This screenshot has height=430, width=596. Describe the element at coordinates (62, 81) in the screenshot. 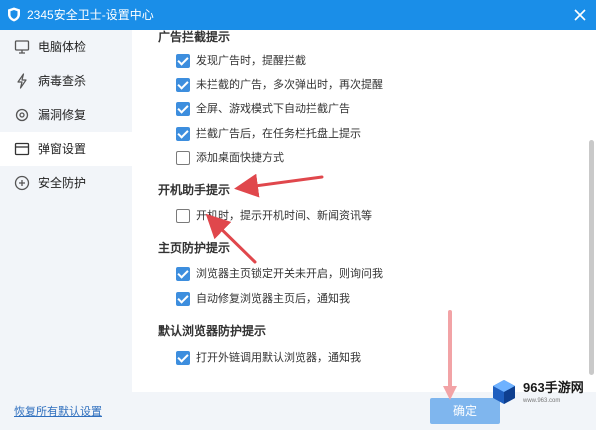

I see `sidebar-item-label: 病毒查杀` at that location.